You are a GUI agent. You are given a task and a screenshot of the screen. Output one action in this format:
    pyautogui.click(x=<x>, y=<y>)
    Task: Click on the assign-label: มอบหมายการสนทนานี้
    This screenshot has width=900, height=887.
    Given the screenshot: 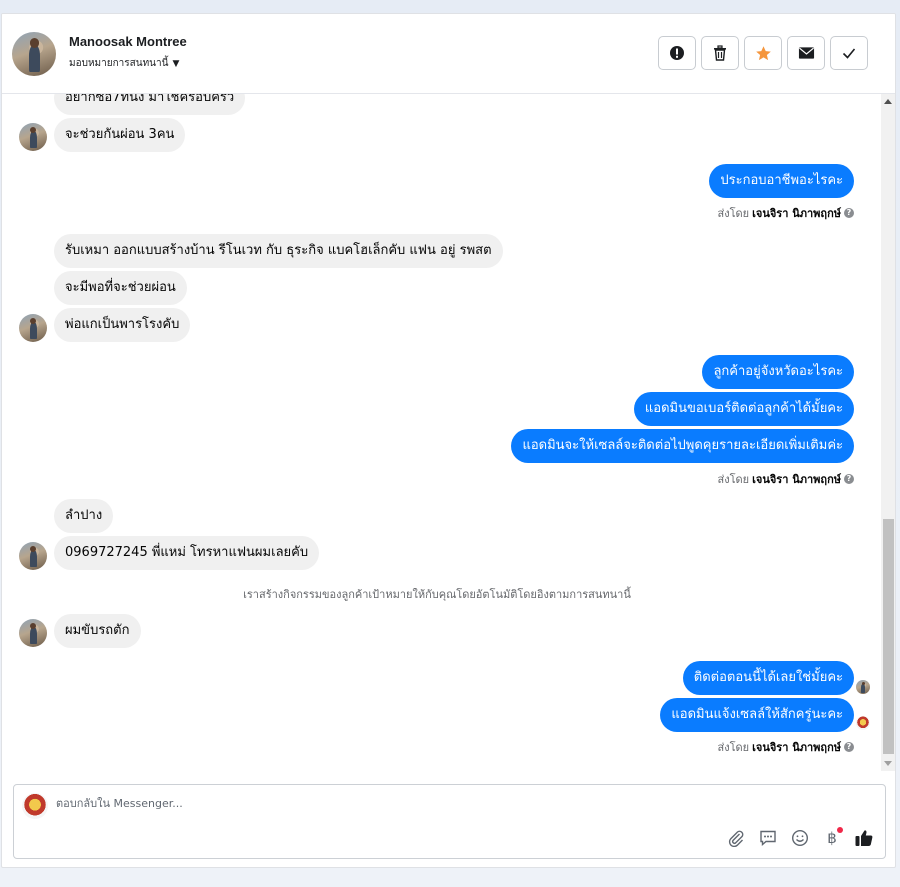 What is the action you would take?
    pyautogui.click(x=119, y=63)
    